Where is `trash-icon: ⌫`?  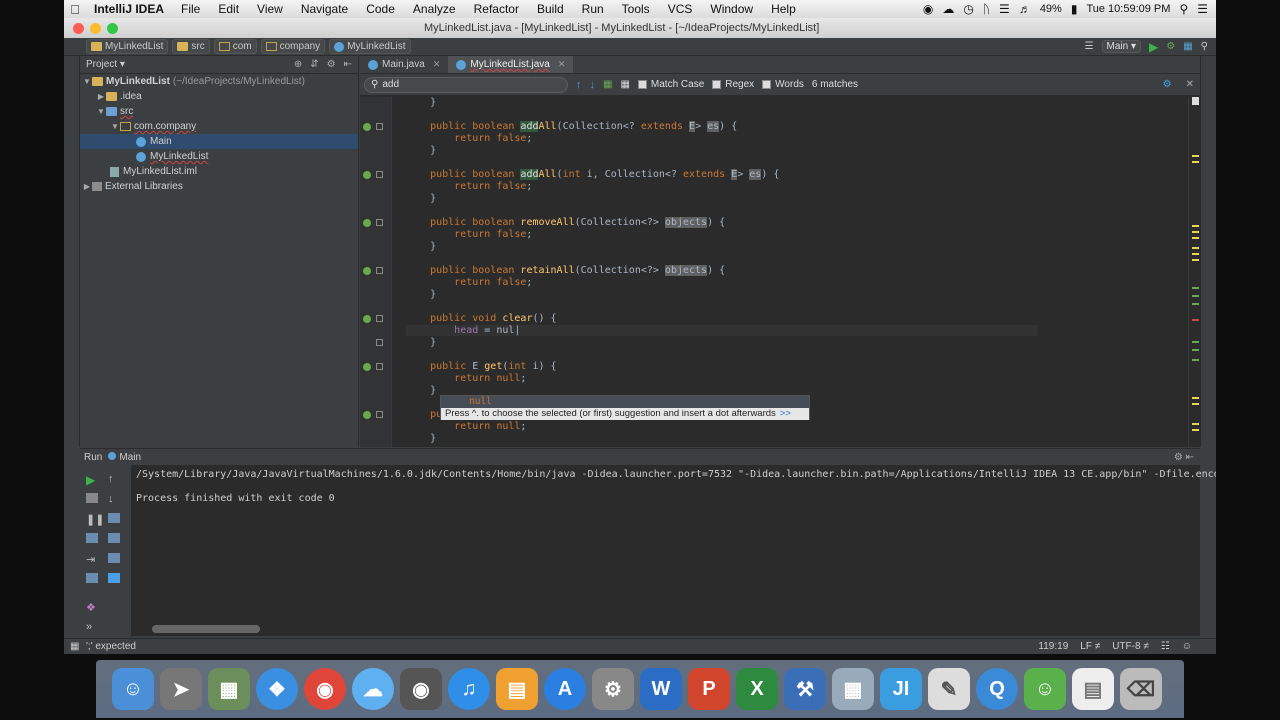 trash-icon: ⌫ is located at coordinates (1141, 689).